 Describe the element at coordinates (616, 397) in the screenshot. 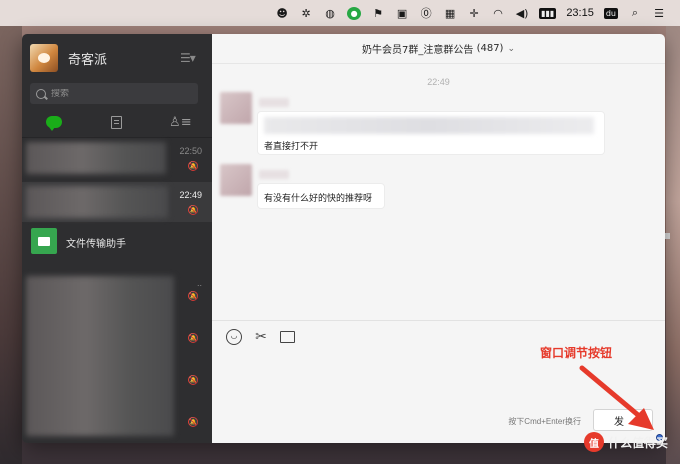

I see `annotation-arrow-icon` at that location.